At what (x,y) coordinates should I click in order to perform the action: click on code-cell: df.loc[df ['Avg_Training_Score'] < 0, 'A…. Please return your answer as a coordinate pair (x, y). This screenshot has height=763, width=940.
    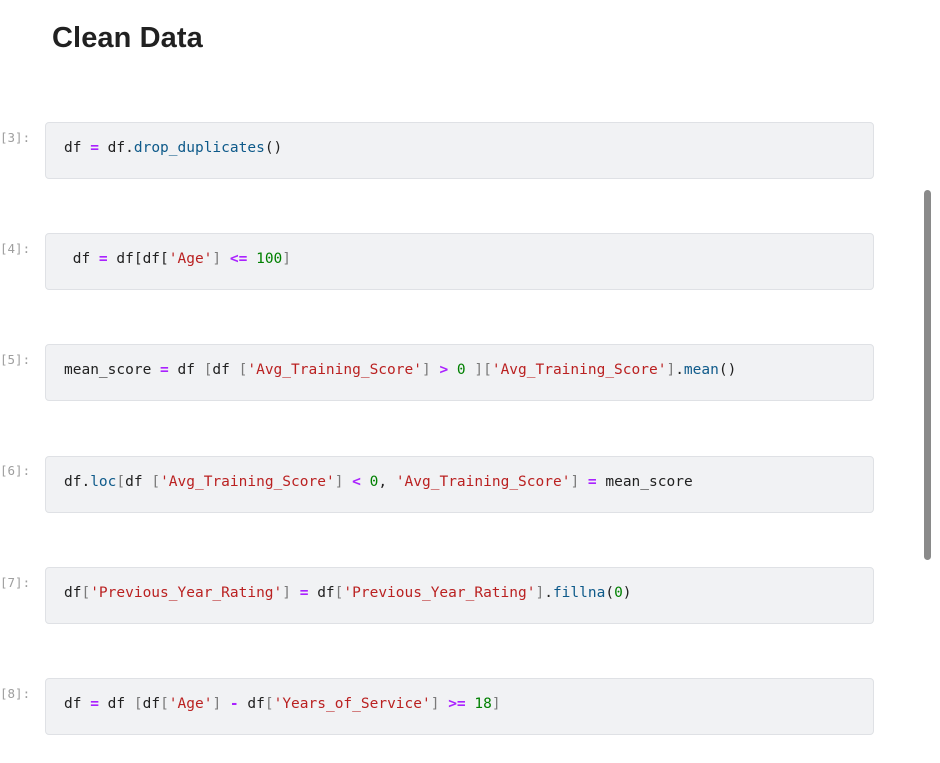
    Looking at the image, I should click on (459, 484).